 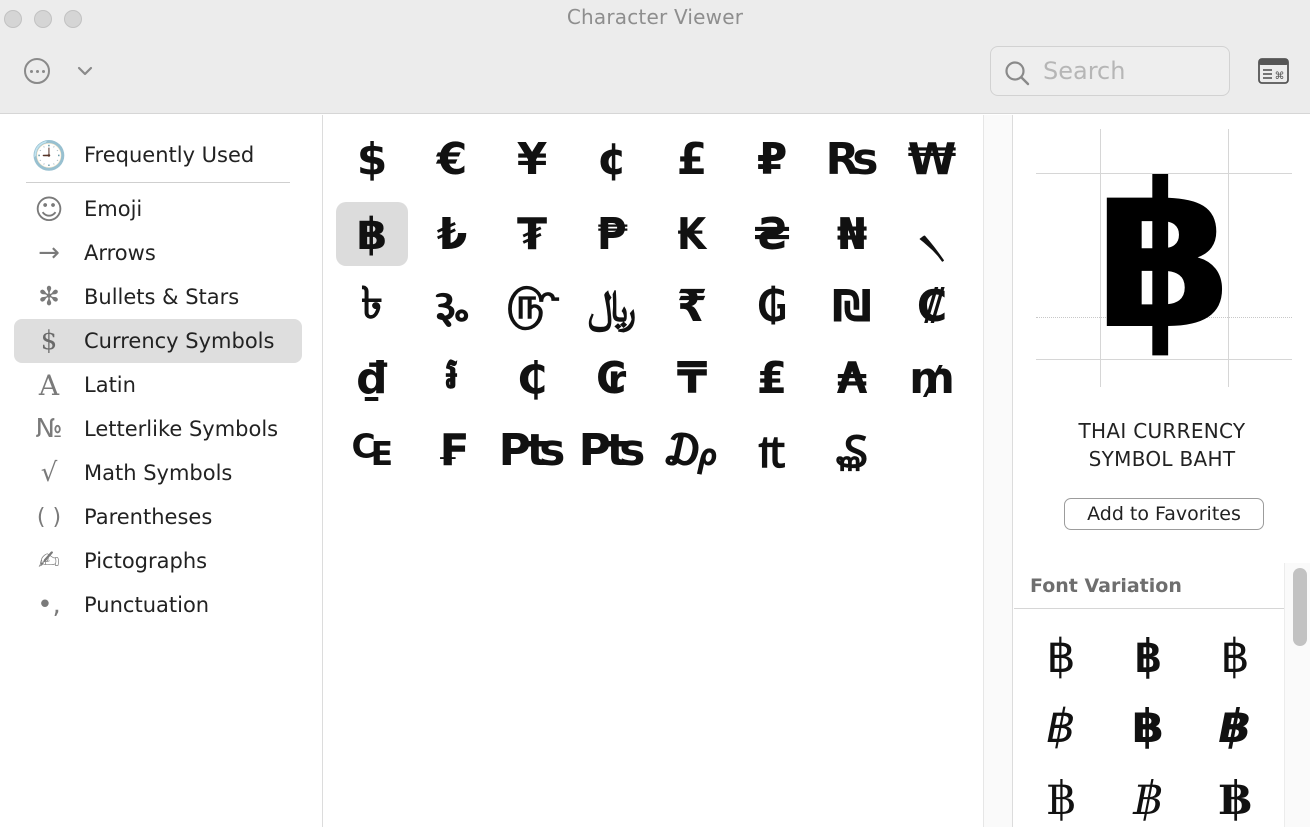 I want to click on character-cell: ௹, so click(x=532, y=306).